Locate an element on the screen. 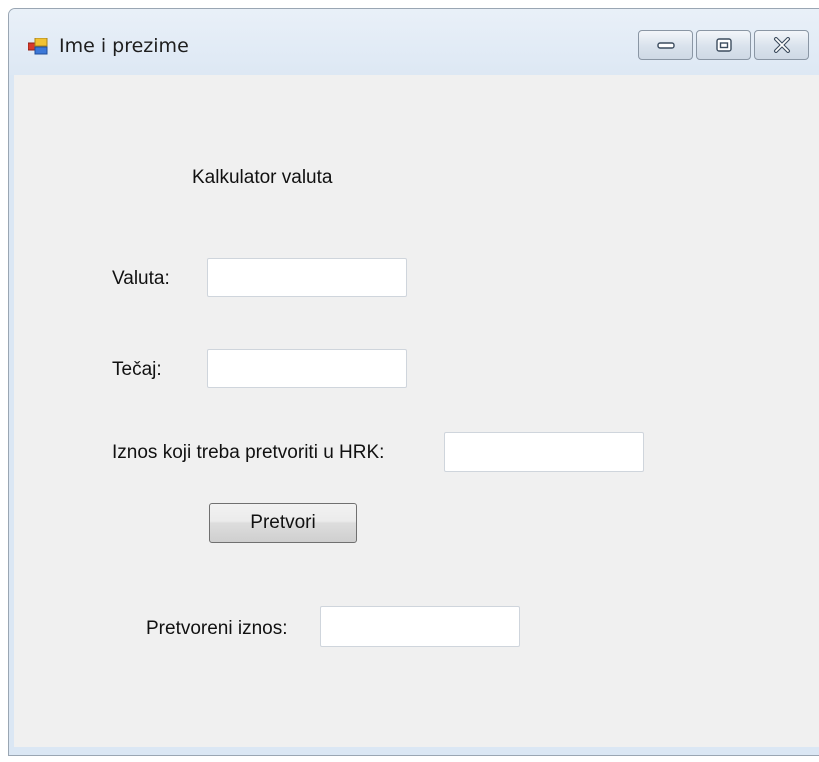  heading-label: Kalkulator valuta is located at coordinates (262, 177).